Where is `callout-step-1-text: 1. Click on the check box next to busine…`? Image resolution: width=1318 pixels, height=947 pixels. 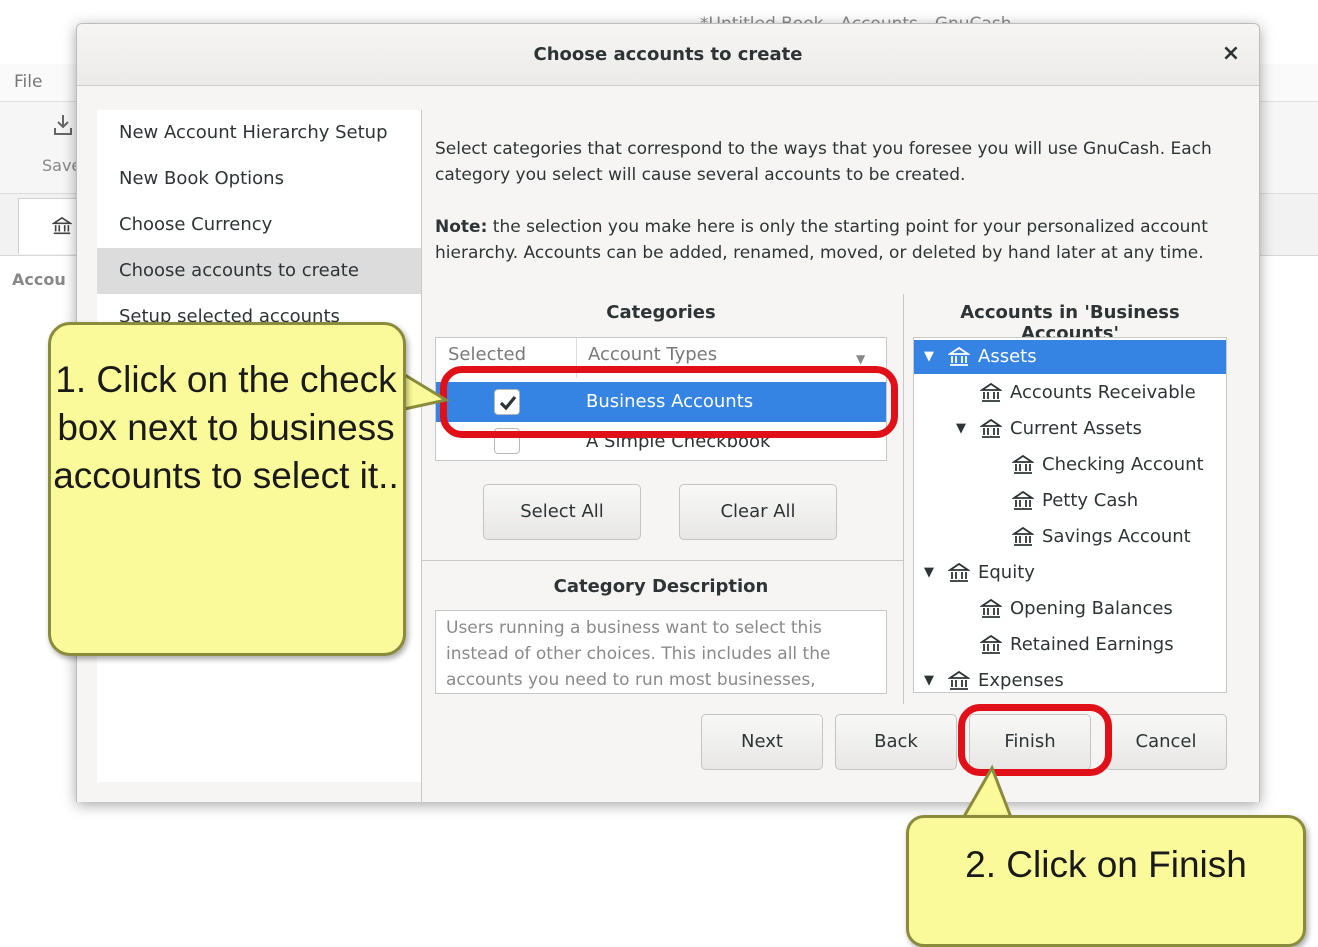
callout-step-1-text: 1. Click on the check box next to busine… is located at coordinates (226, 427).